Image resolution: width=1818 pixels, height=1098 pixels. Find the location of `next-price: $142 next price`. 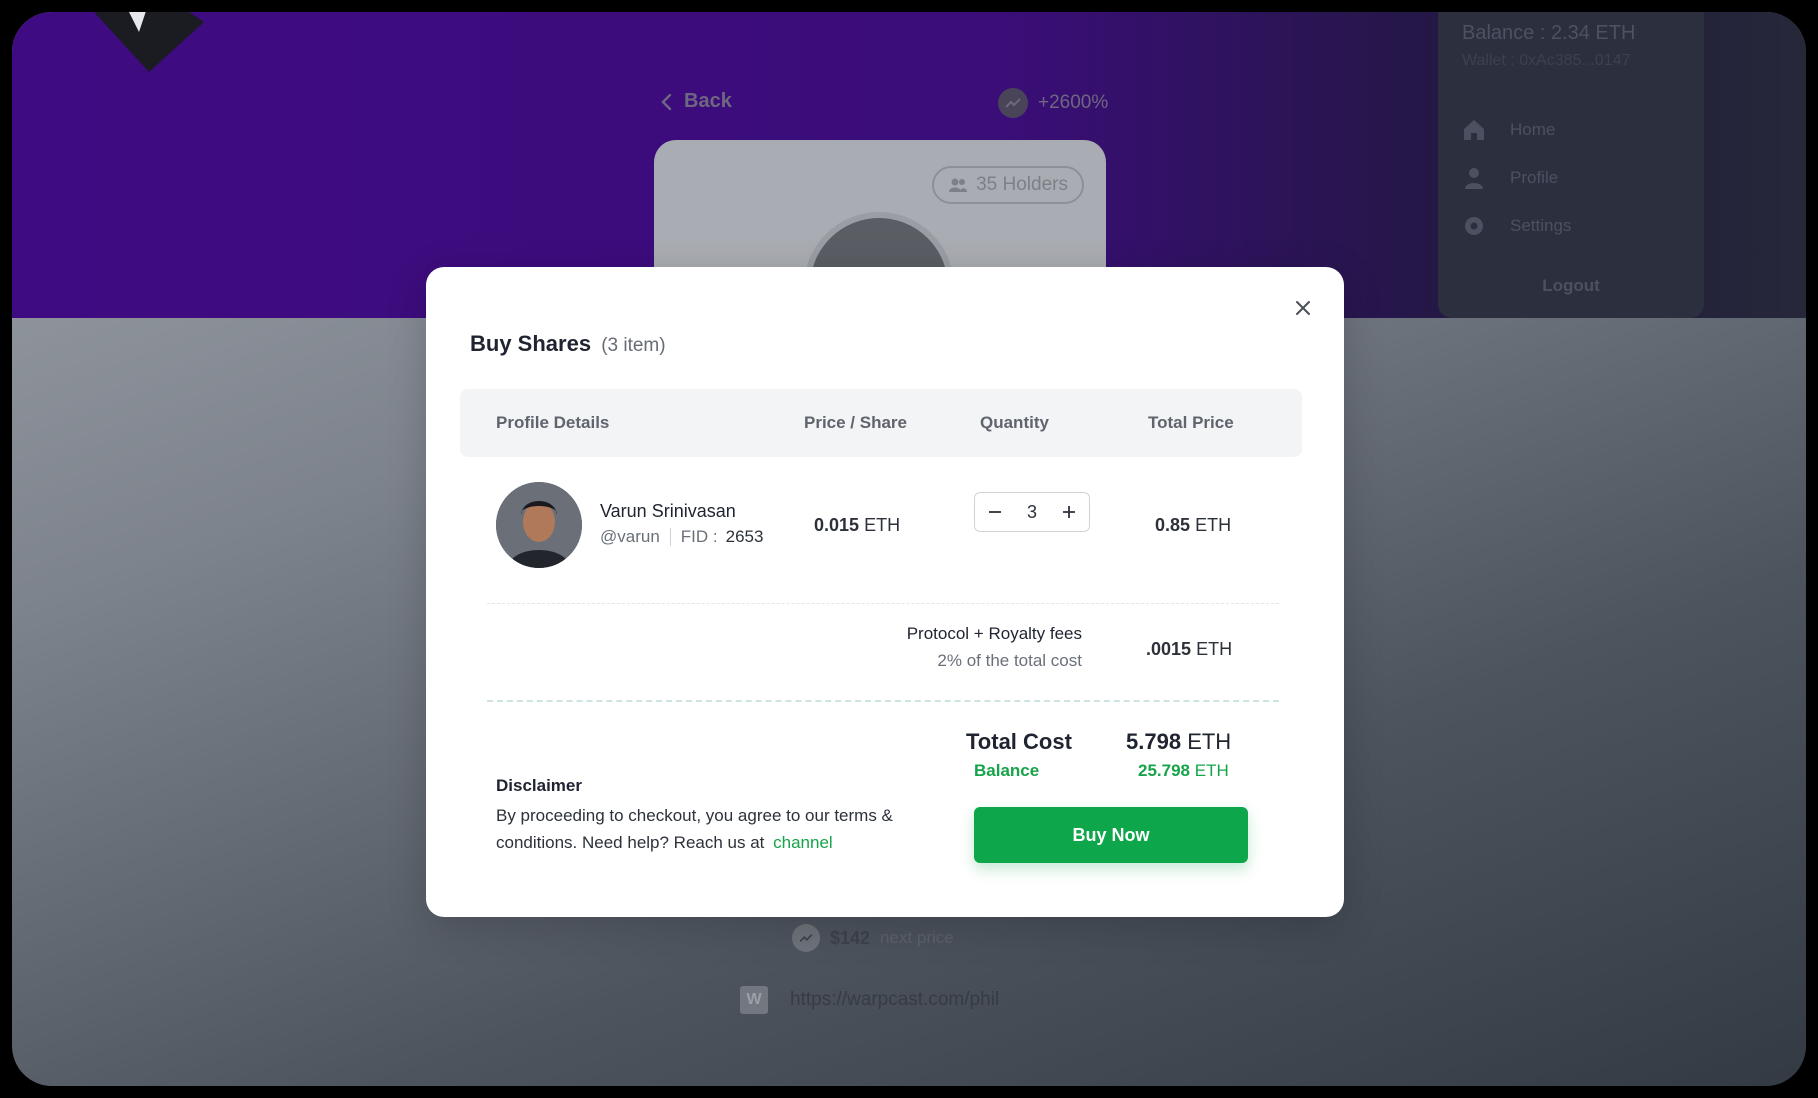

next-price: $142 next price is located at coordinates (873, 938).